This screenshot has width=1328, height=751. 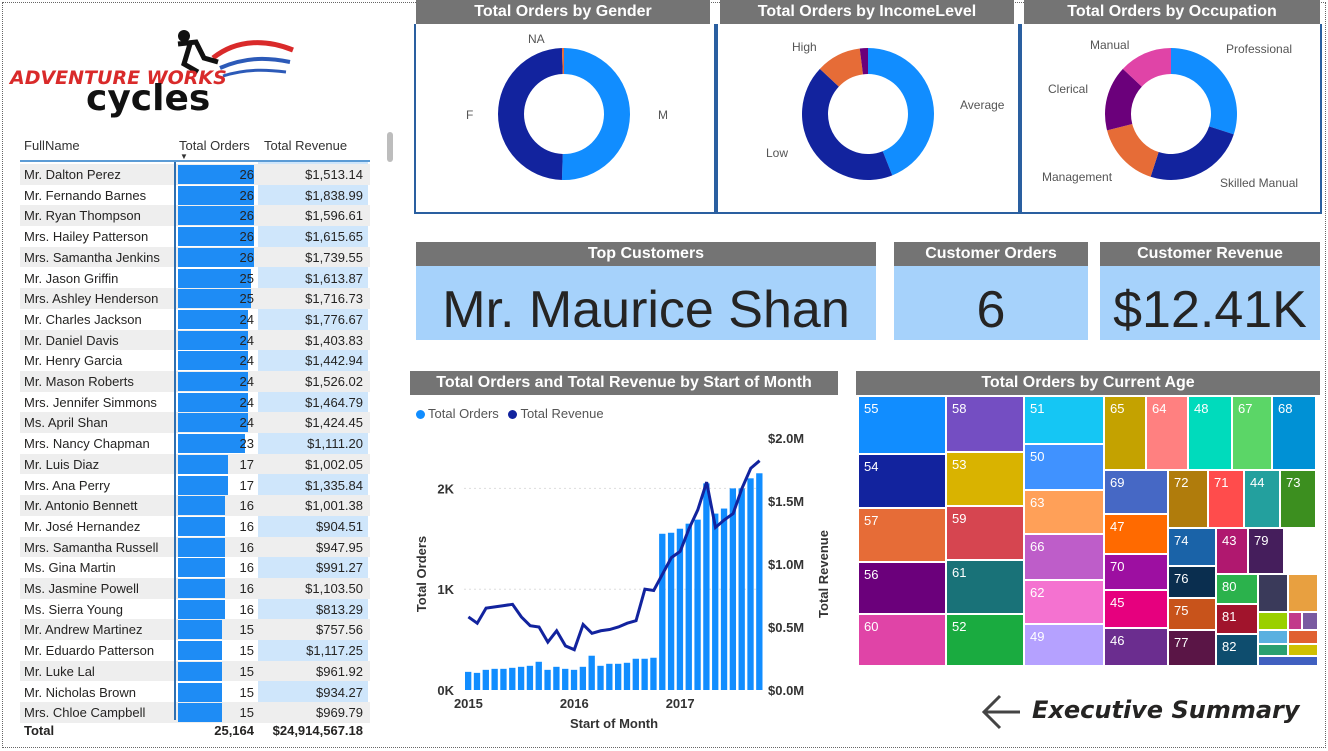 What do you see at coordinates (195, 236) in the screenshot?
I see `table-row: Mrs. Hailey Patterson 26 $1,615.65` at bounding box center [195, 236].